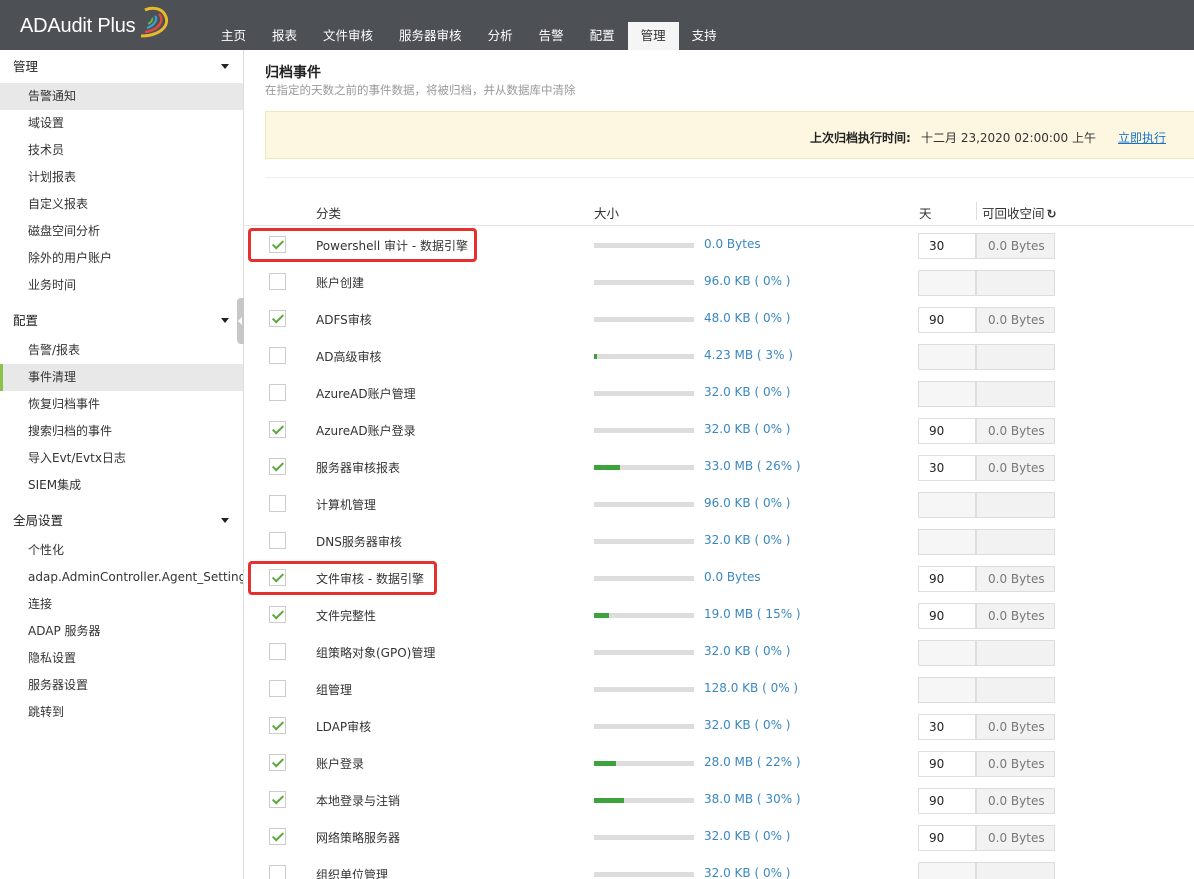 Image resolution: width=1194 pixels, height=879 pixels. I want to click on sidebar-item: 技术员, so click(121, 150).